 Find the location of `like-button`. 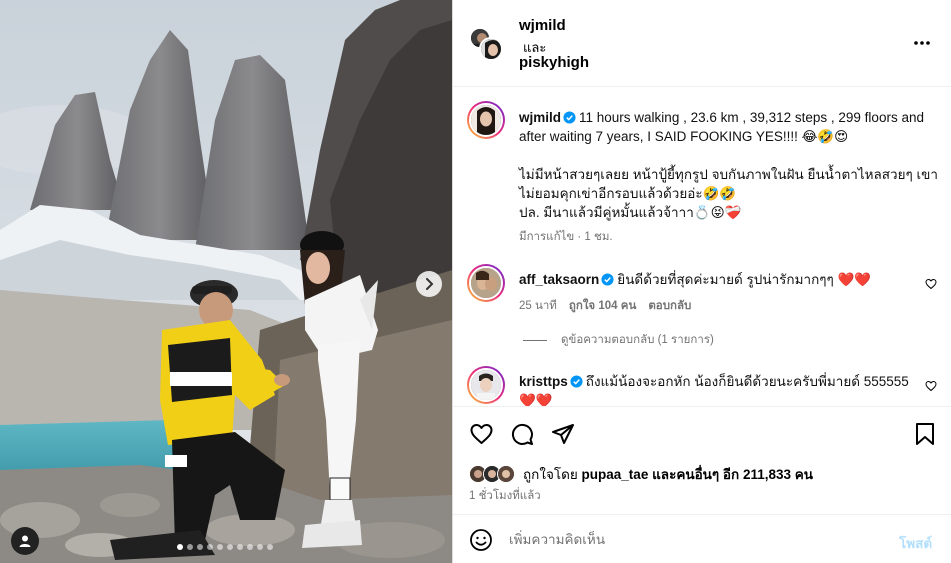

like-button is located at coordinates (481, 436).